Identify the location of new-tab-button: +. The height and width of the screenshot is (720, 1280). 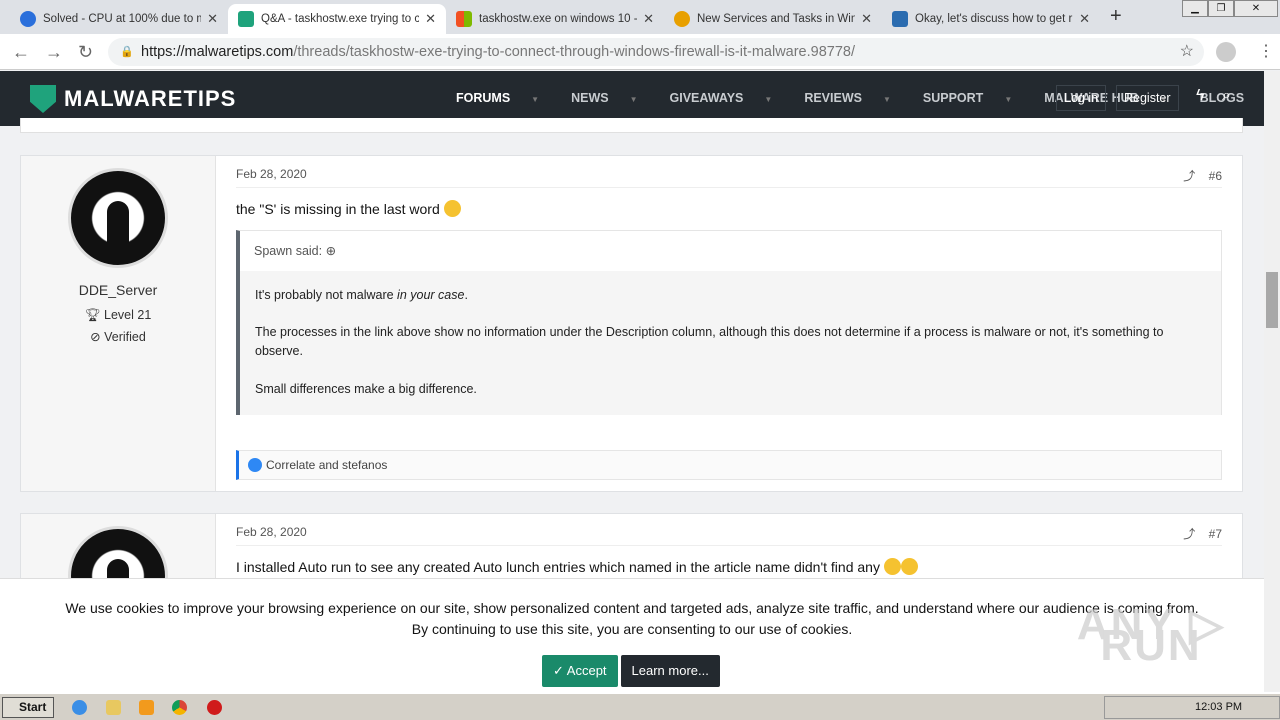
(1116, 16).